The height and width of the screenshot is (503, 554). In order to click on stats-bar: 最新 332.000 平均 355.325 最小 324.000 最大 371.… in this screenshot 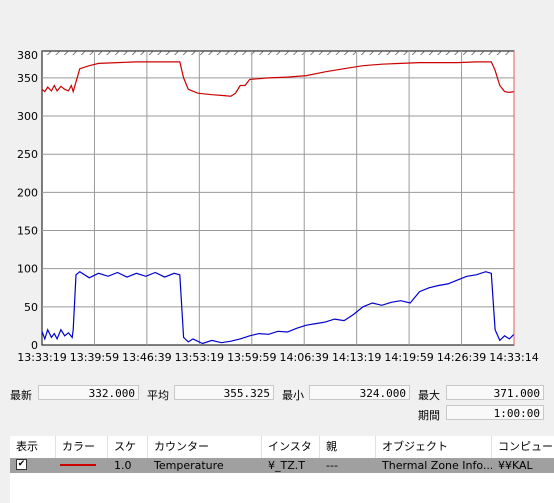, I will do `click(277, 404)`.